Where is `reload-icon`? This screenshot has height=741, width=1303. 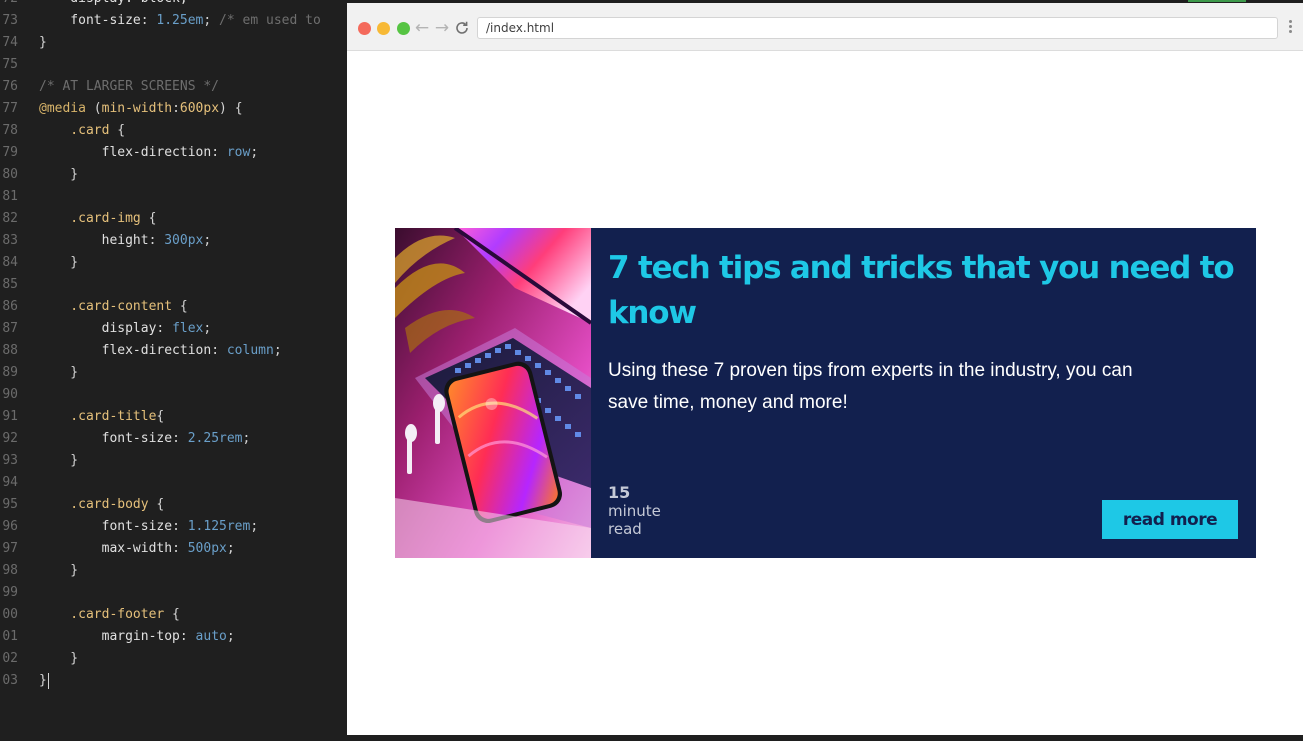
reload-icon is located at coordinates (462, 28).